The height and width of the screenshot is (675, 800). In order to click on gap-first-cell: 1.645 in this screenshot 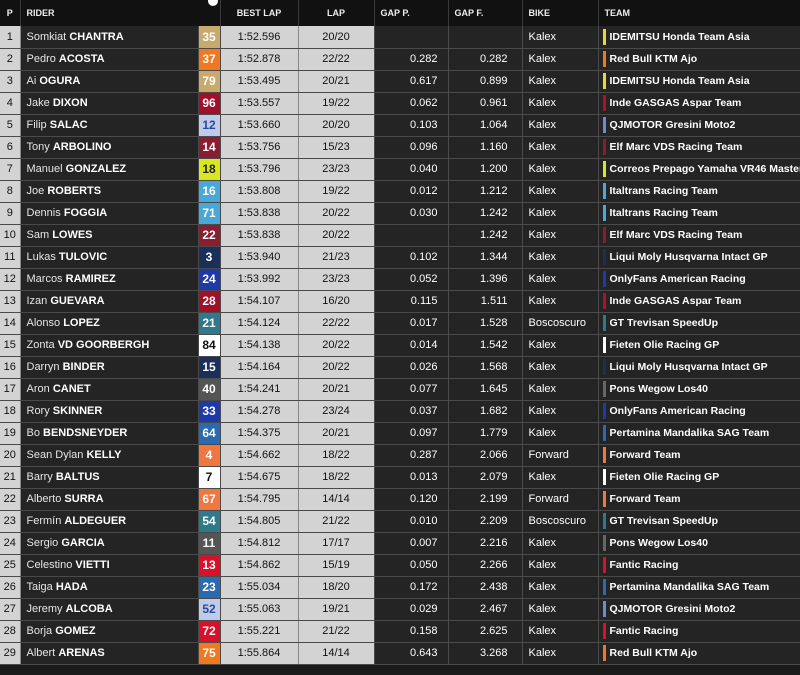, I will do `click(485, 389)`.